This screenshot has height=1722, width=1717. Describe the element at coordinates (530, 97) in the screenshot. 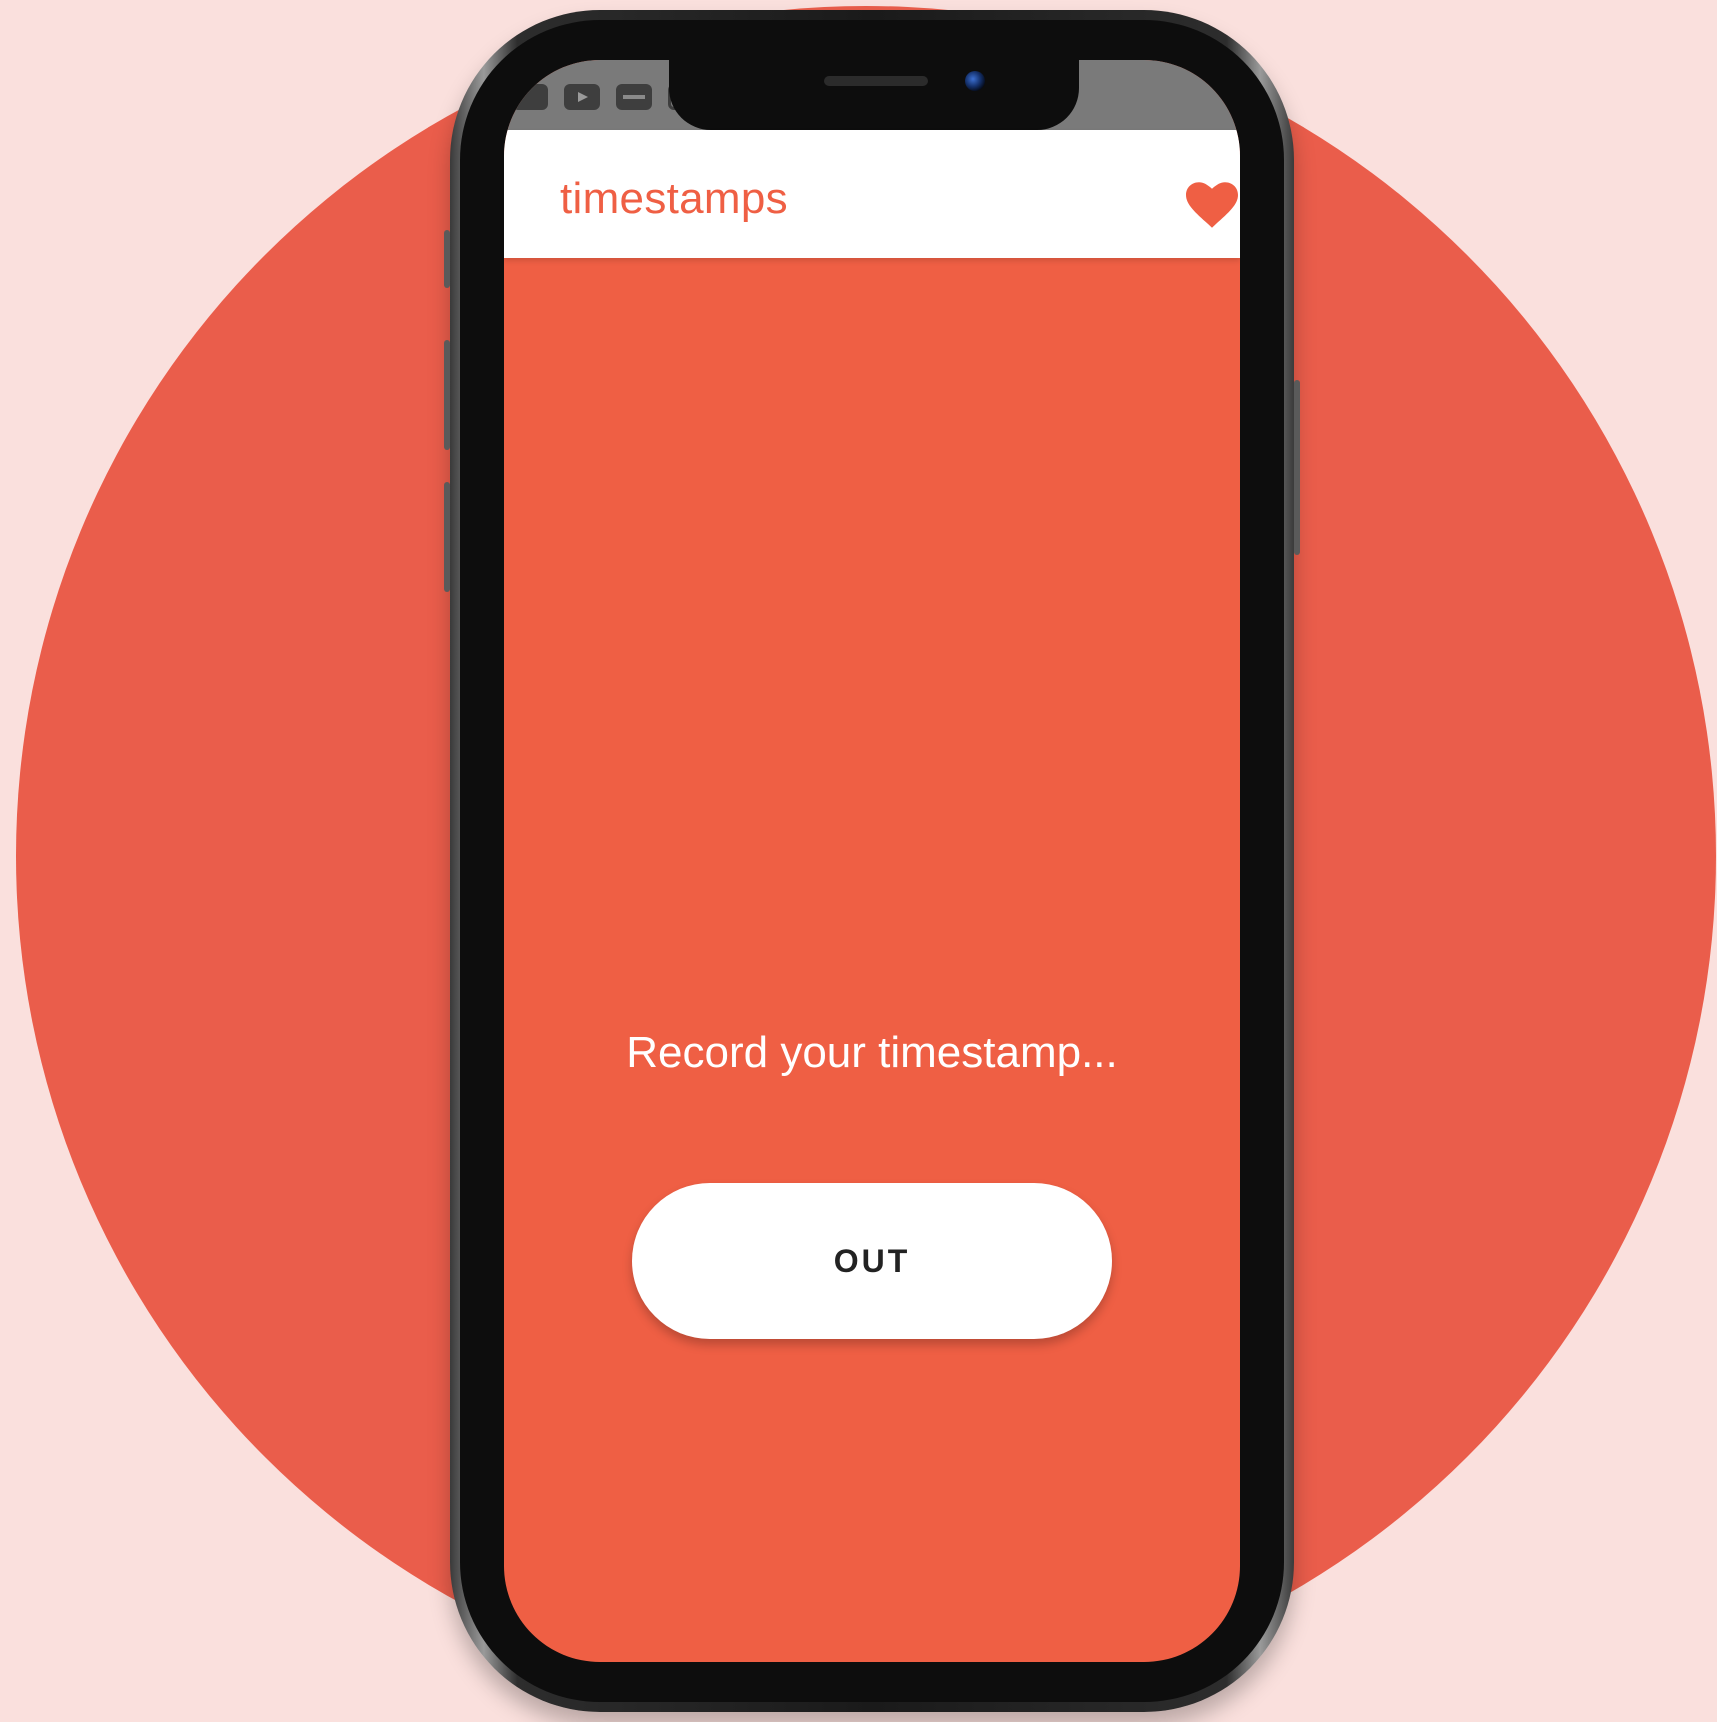

I see `video-icon` at that location.